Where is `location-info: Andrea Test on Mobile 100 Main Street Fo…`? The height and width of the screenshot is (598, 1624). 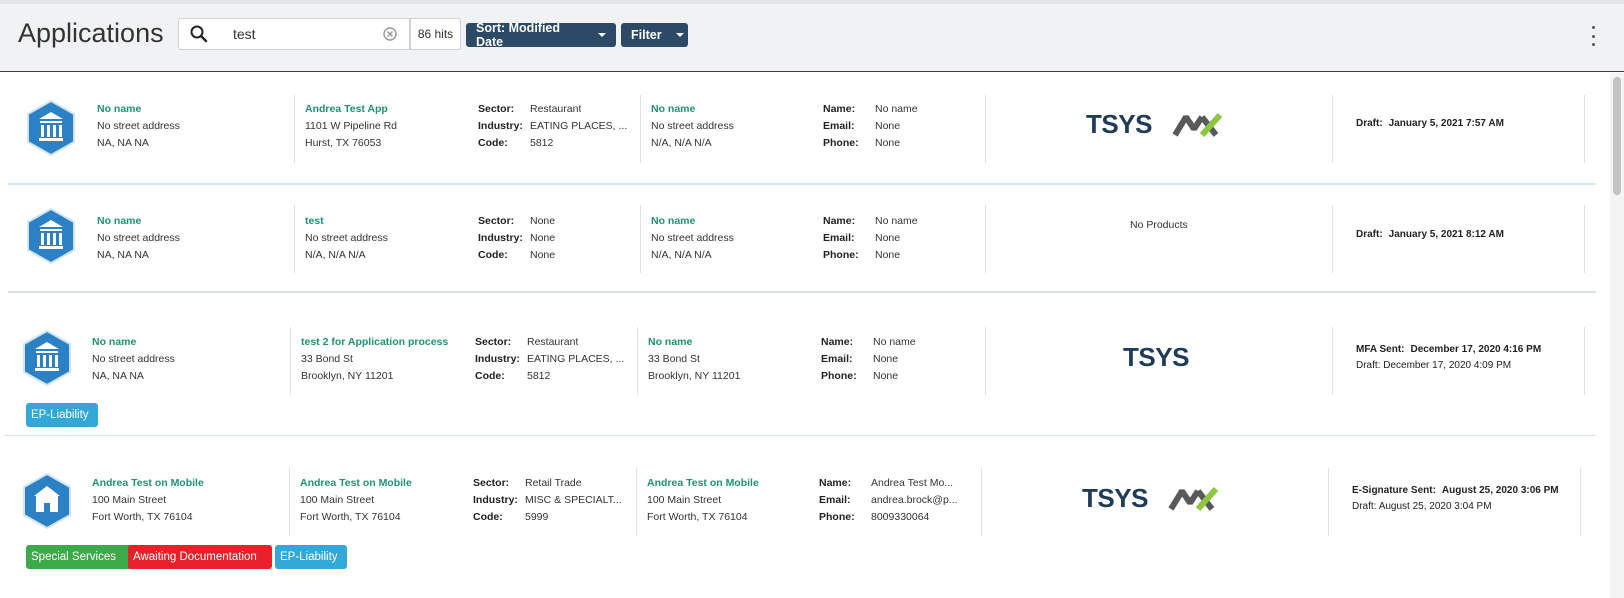
location-info: Andrea Test on Mobile 100 Main Street Fo… is located at coordinates (732, 500).